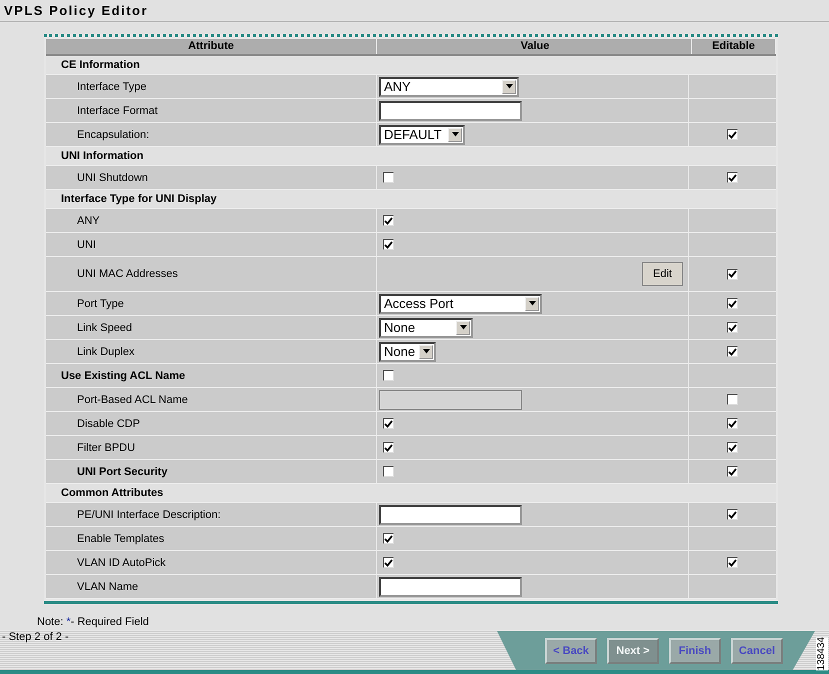  I want to click on attribute-label: Filter BPDU, so click(106, 448).